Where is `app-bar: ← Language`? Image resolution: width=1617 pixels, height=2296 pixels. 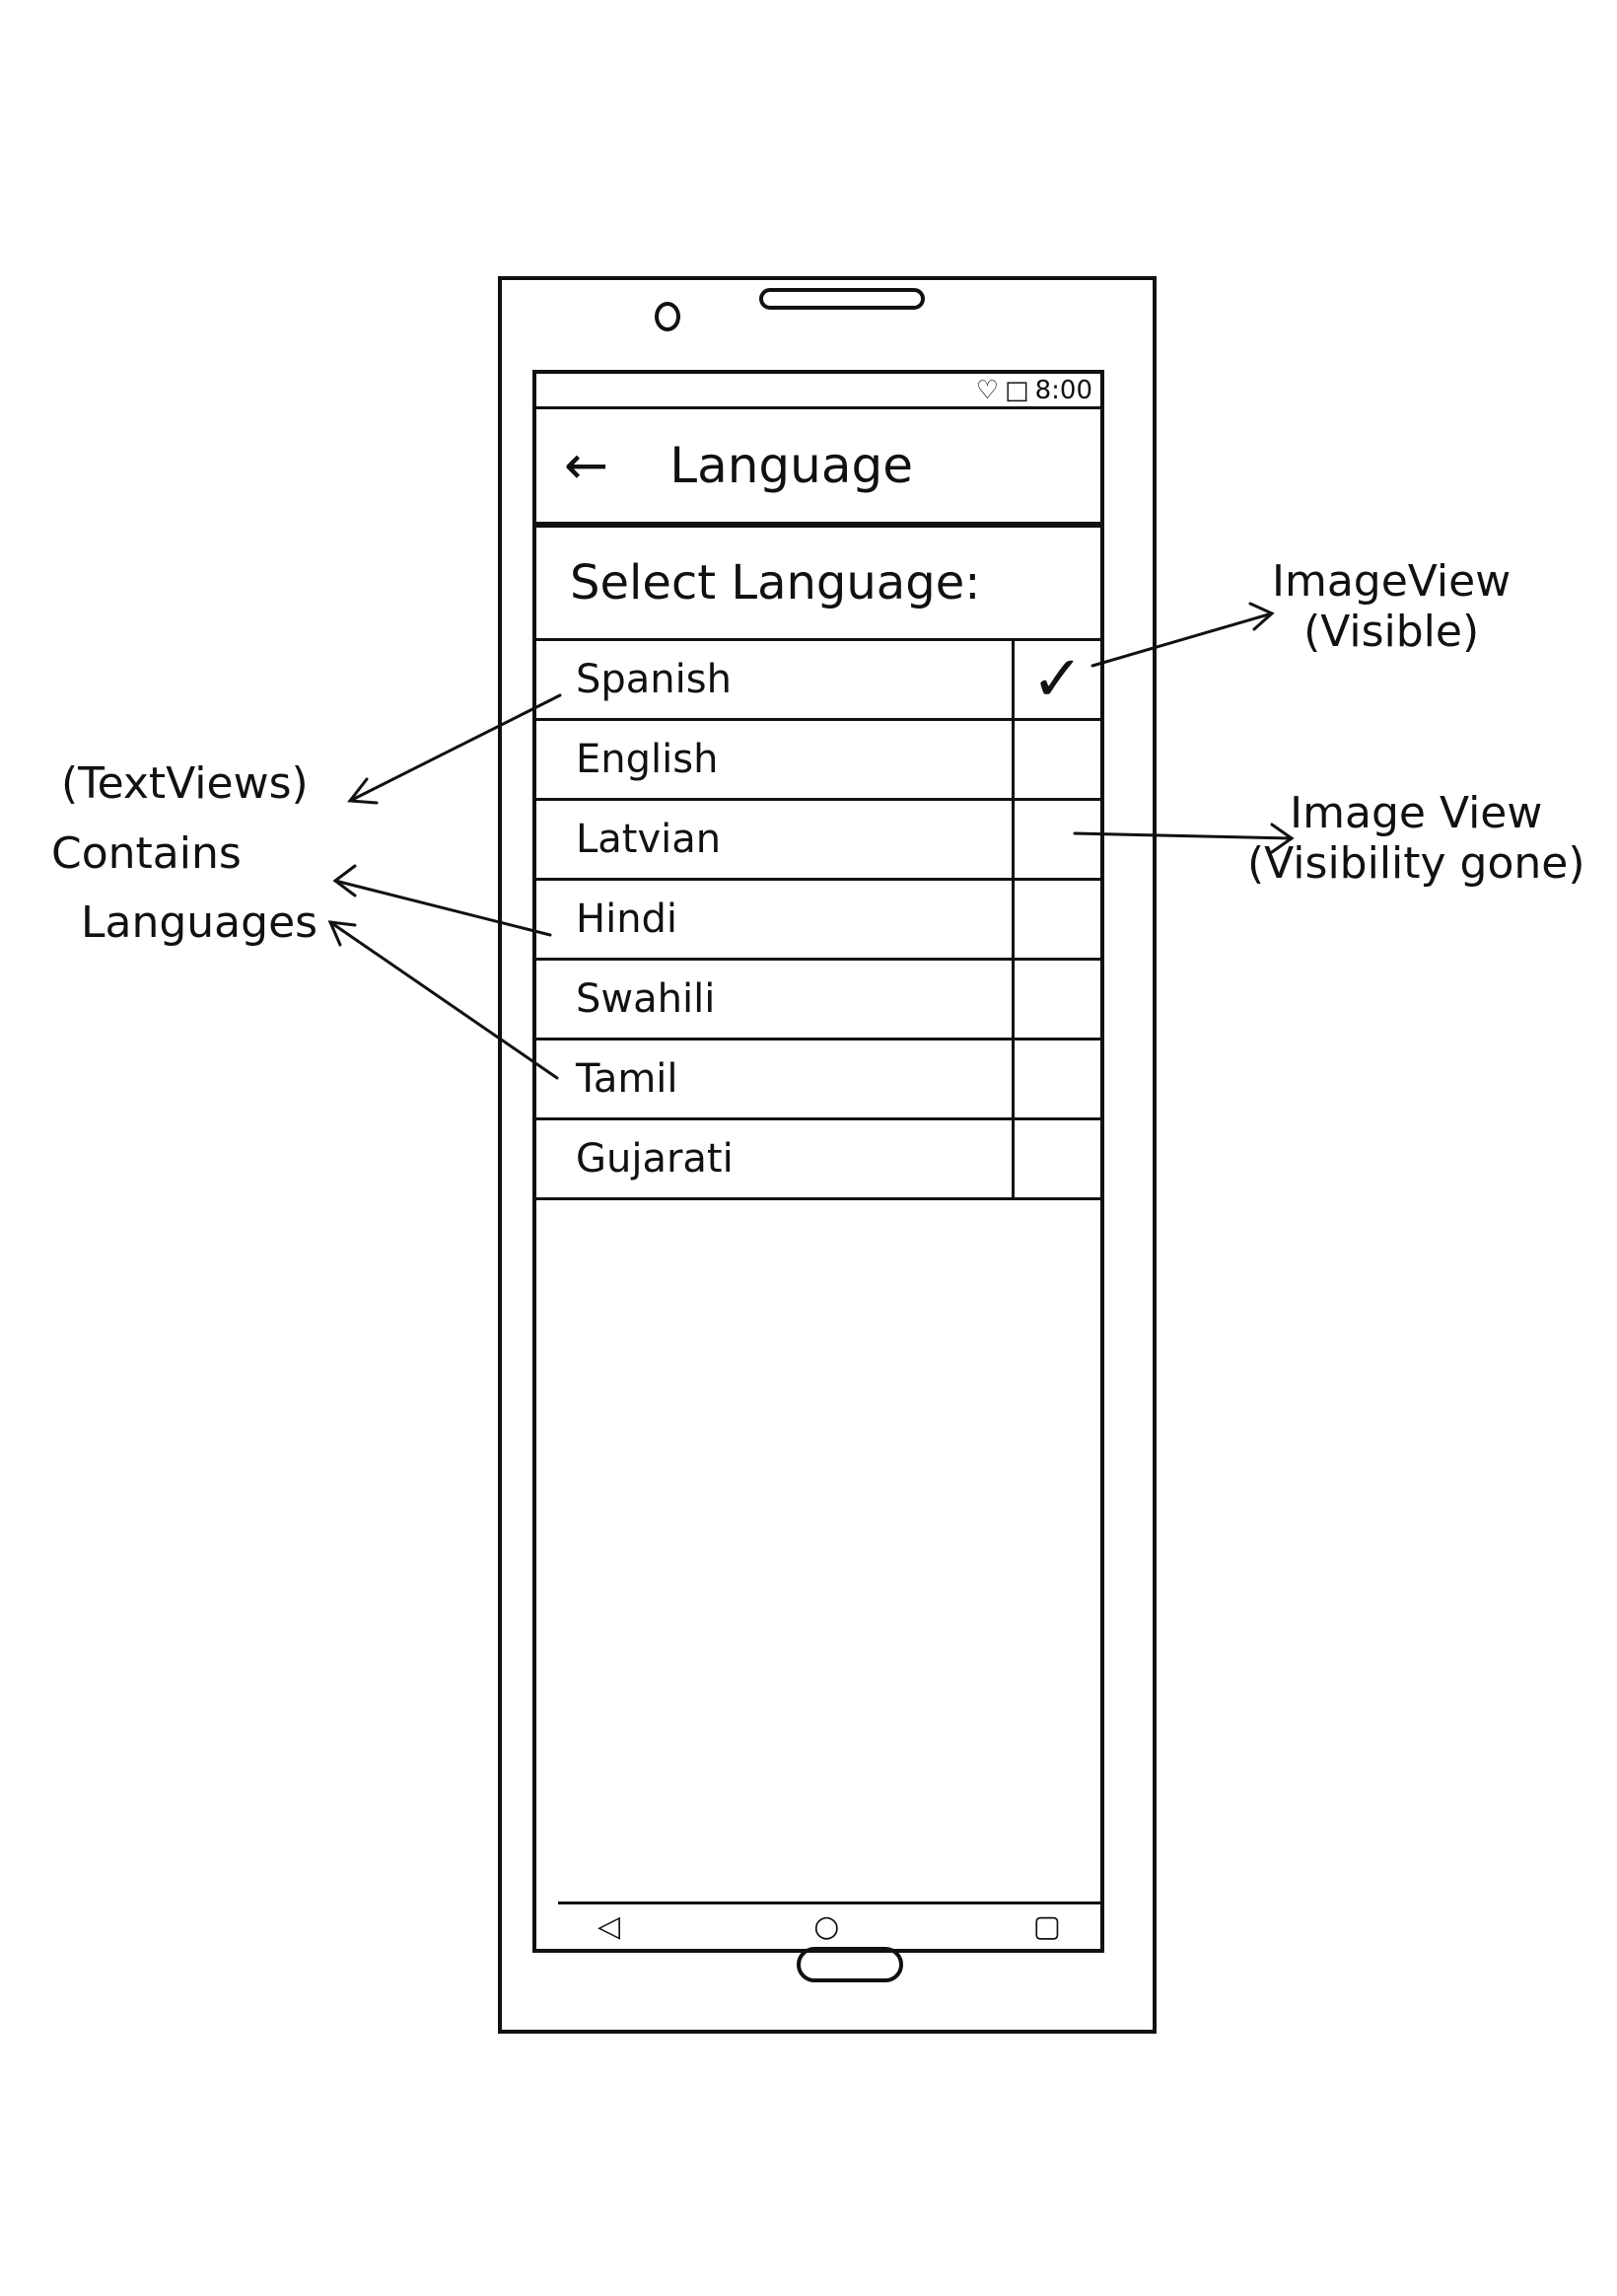
app-bar: ← Language is located at coordinates (818, 469).